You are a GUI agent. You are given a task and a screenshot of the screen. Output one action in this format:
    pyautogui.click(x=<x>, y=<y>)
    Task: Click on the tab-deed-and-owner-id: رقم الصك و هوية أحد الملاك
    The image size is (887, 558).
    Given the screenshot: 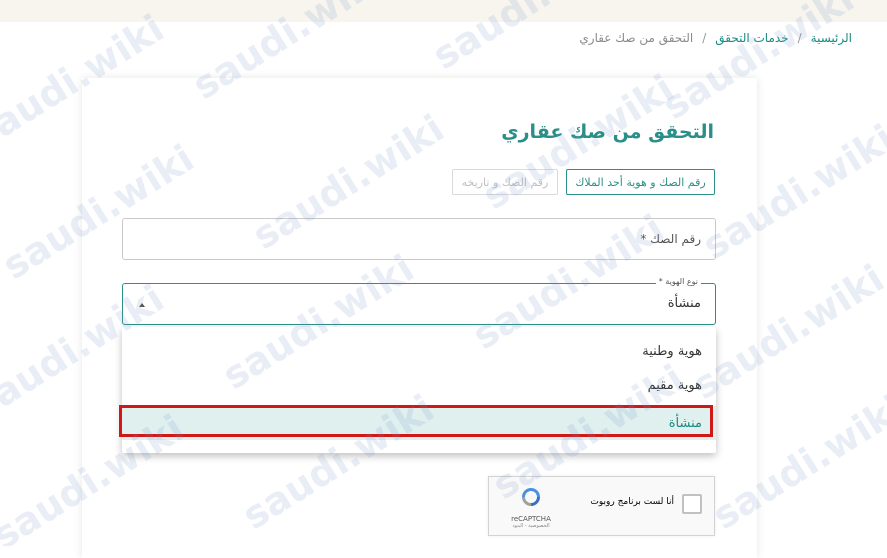 What is the action you would take?
    pyautogui.click(x=640, y=182)
    